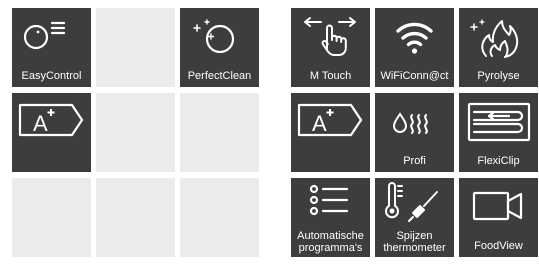 The width and height of the screenshot is (539, 264). Describe the element at coordinates (330, 76) in the screenshot. I see `feature-label: M Touch` at that location.